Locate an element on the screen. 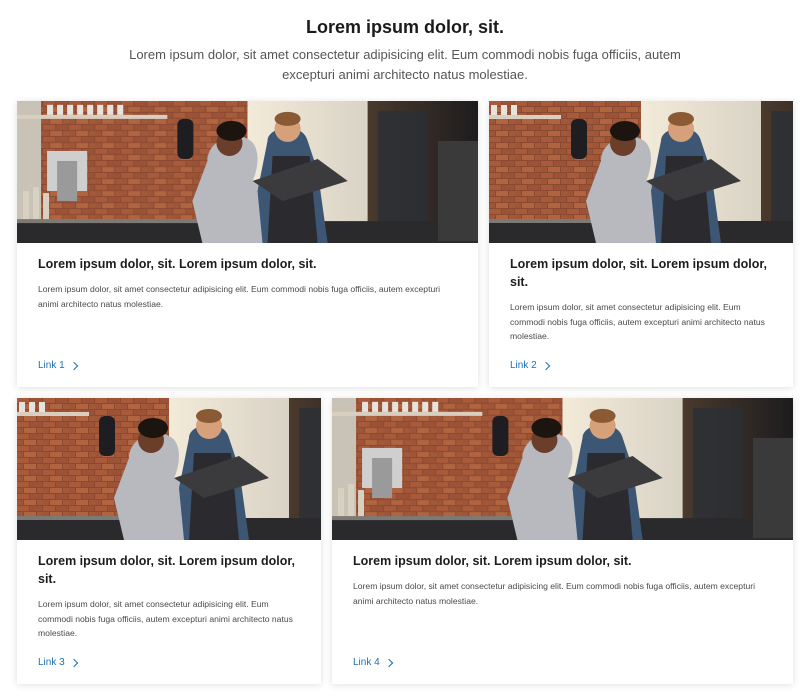  card-link-4: Link 4 is located at coordinates (373, 662).